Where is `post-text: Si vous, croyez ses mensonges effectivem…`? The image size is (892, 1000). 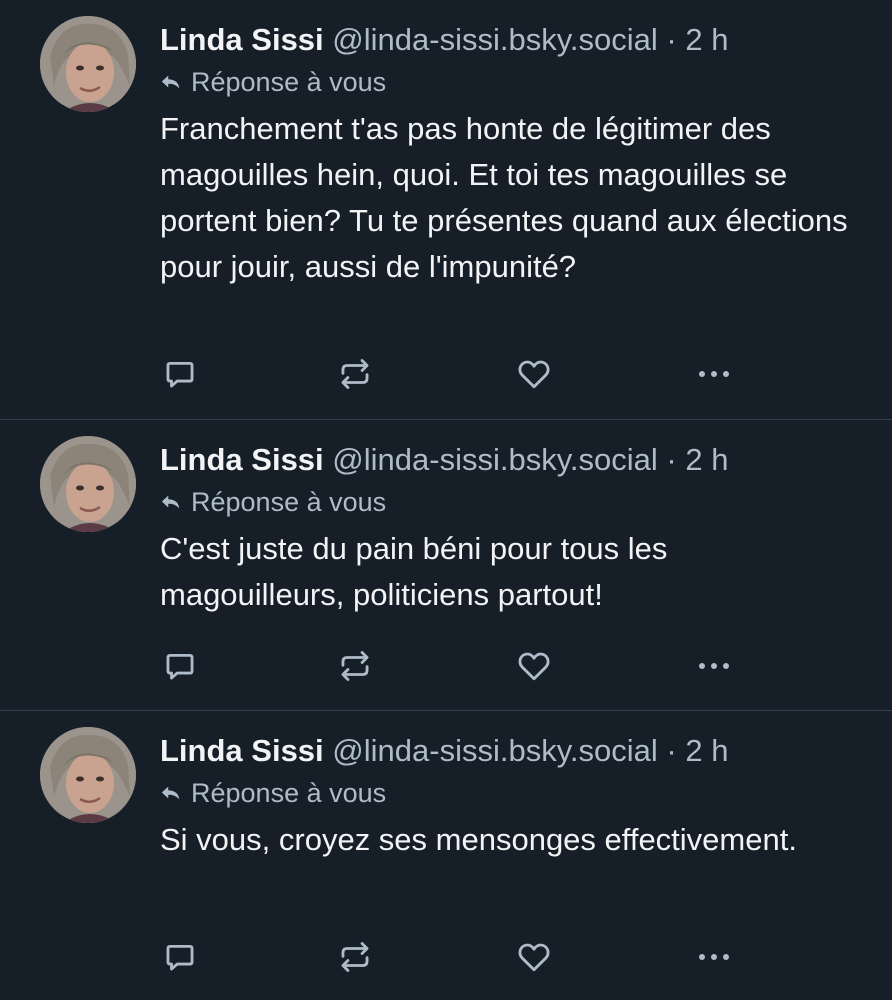 post-text: Si vous, croyez ses mensonges effectivem… is located at coordinates (478, 839).